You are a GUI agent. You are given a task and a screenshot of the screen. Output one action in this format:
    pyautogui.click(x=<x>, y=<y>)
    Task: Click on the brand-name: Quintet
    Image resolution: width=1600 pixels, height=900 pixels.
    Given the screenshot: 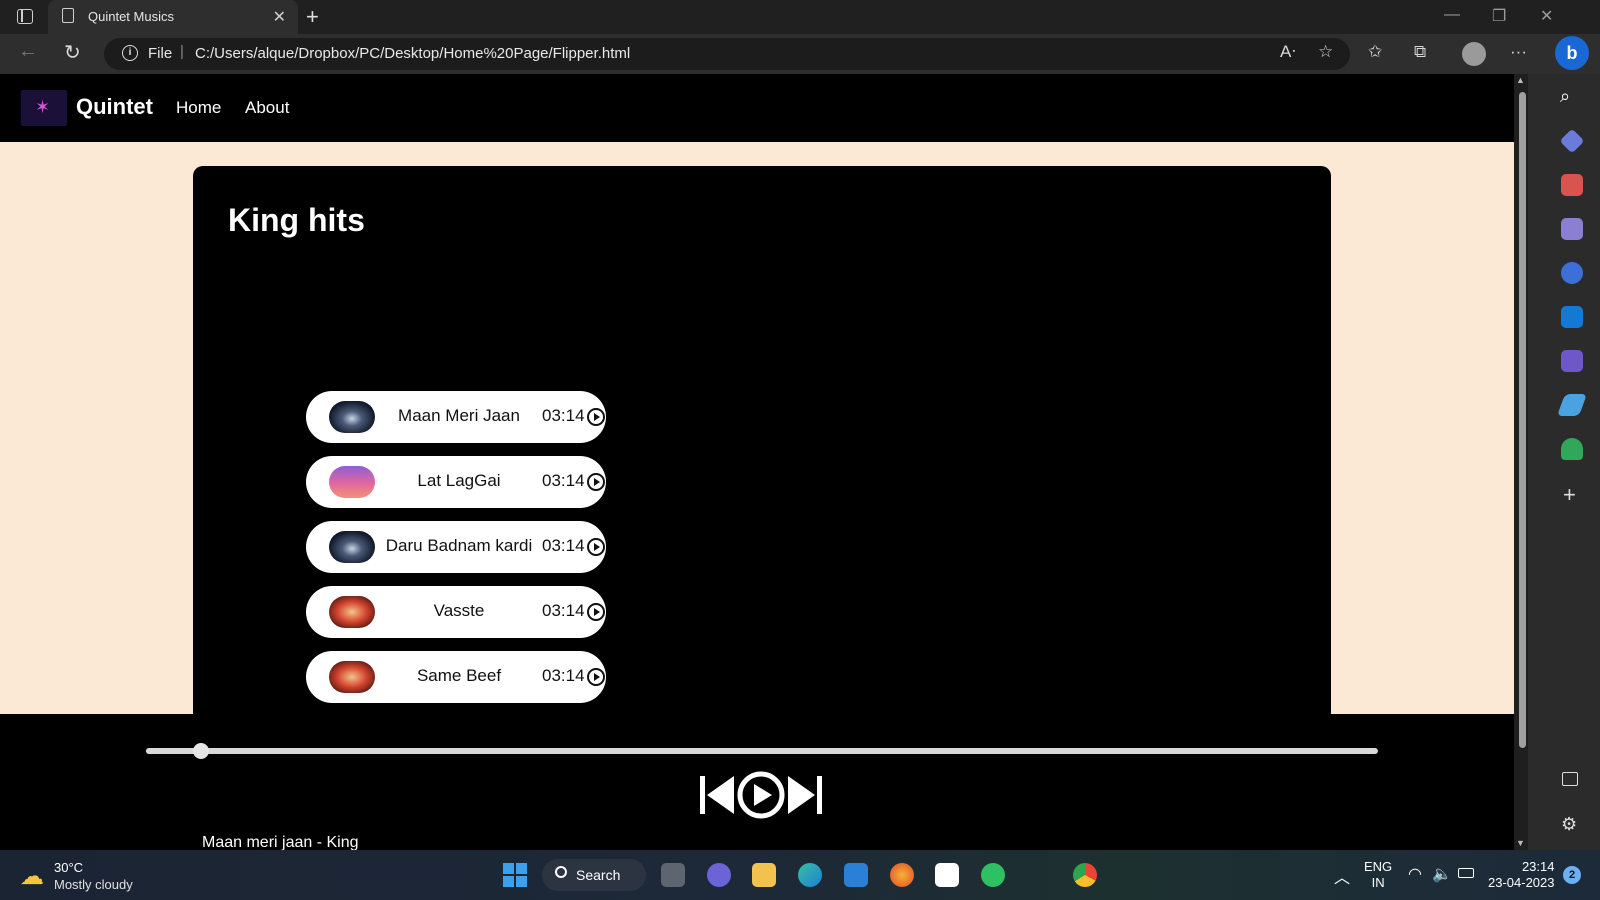 What is the action you would take?
    pyautogui.click(x=114, y=107)
    